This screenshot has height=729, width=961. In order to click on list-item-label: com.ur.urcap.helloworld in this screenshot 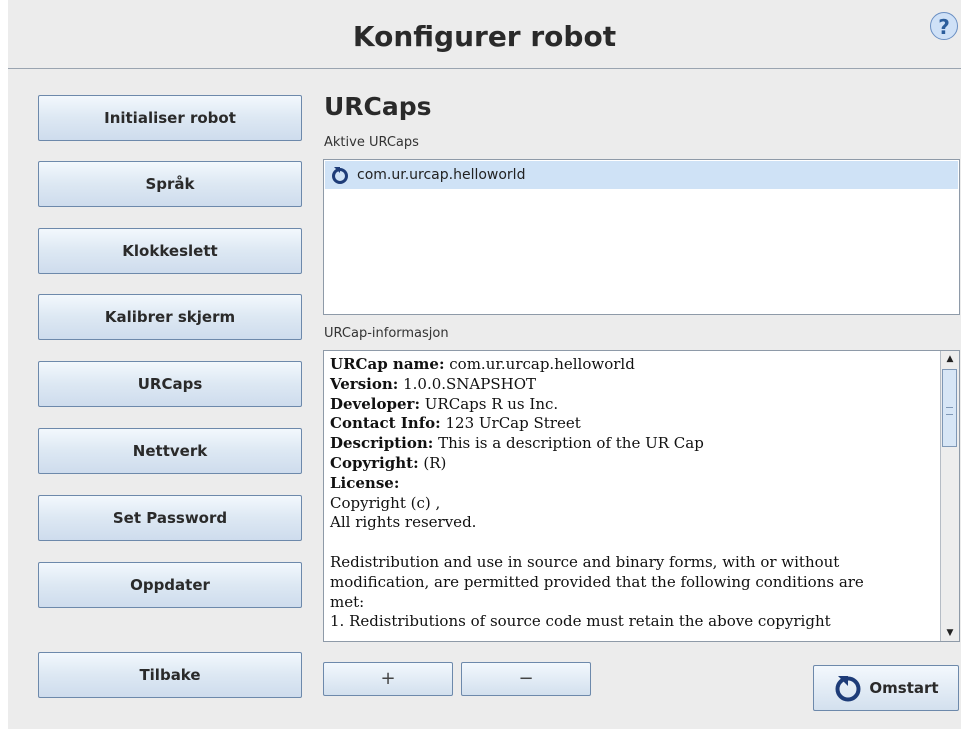, I will do `click(441, 175)`.